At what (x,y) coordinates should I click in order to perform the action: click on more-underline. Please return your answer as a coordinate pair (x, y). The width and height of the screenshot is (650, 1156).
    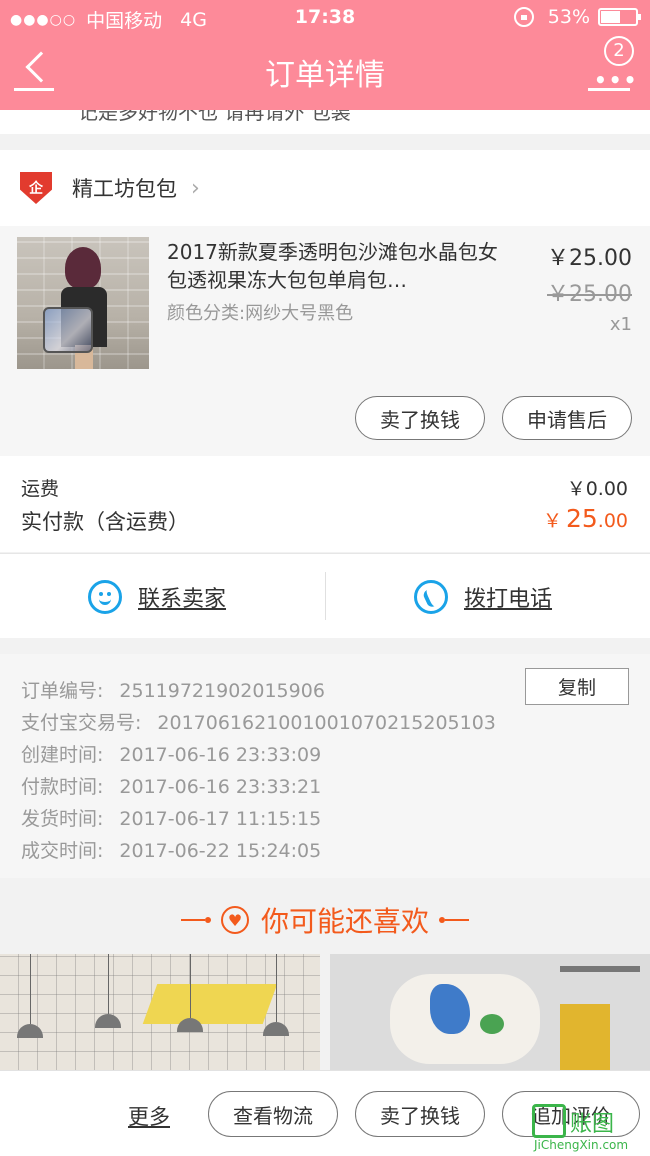
    Looking at the image, I should click on (609, 89).